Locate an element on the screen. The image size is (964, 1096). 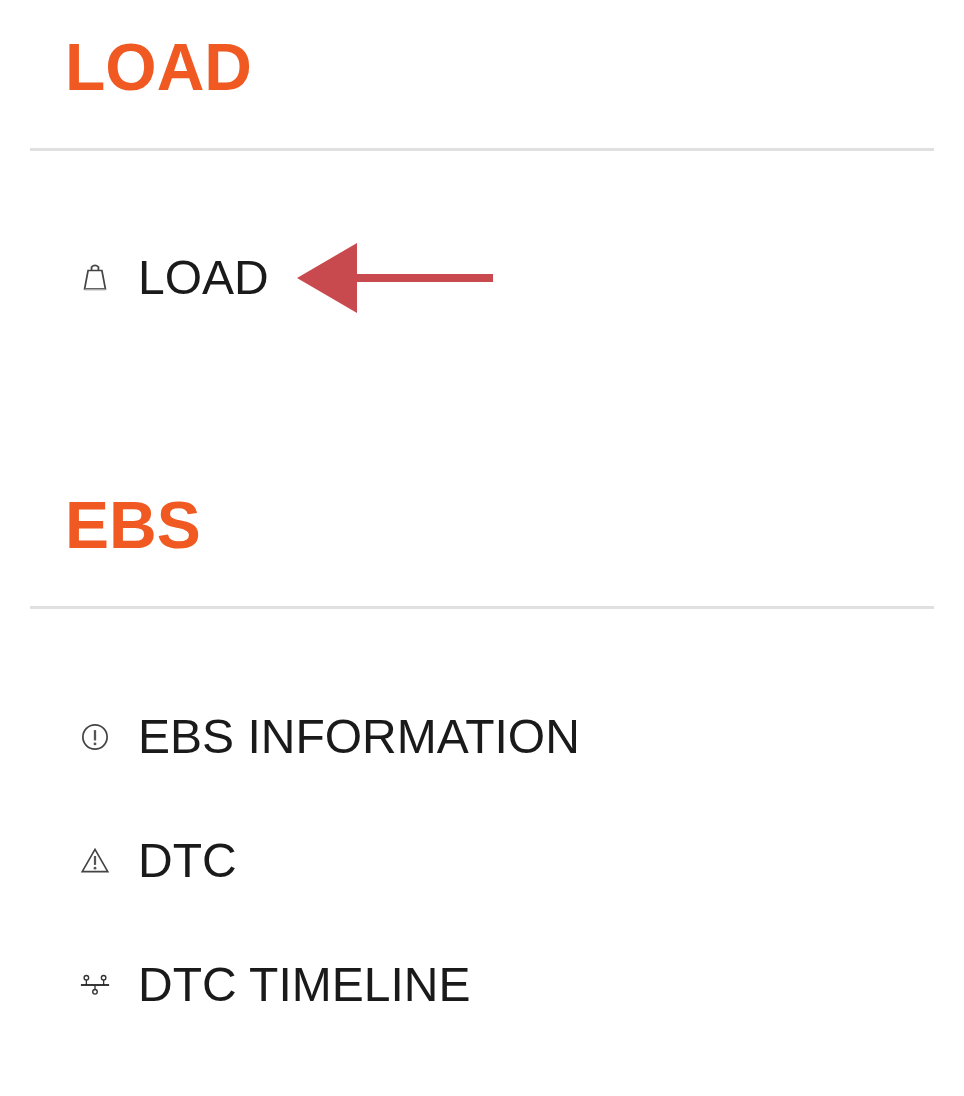
menu-item: DTC TIMELINE is located at coordinates (304, 985).